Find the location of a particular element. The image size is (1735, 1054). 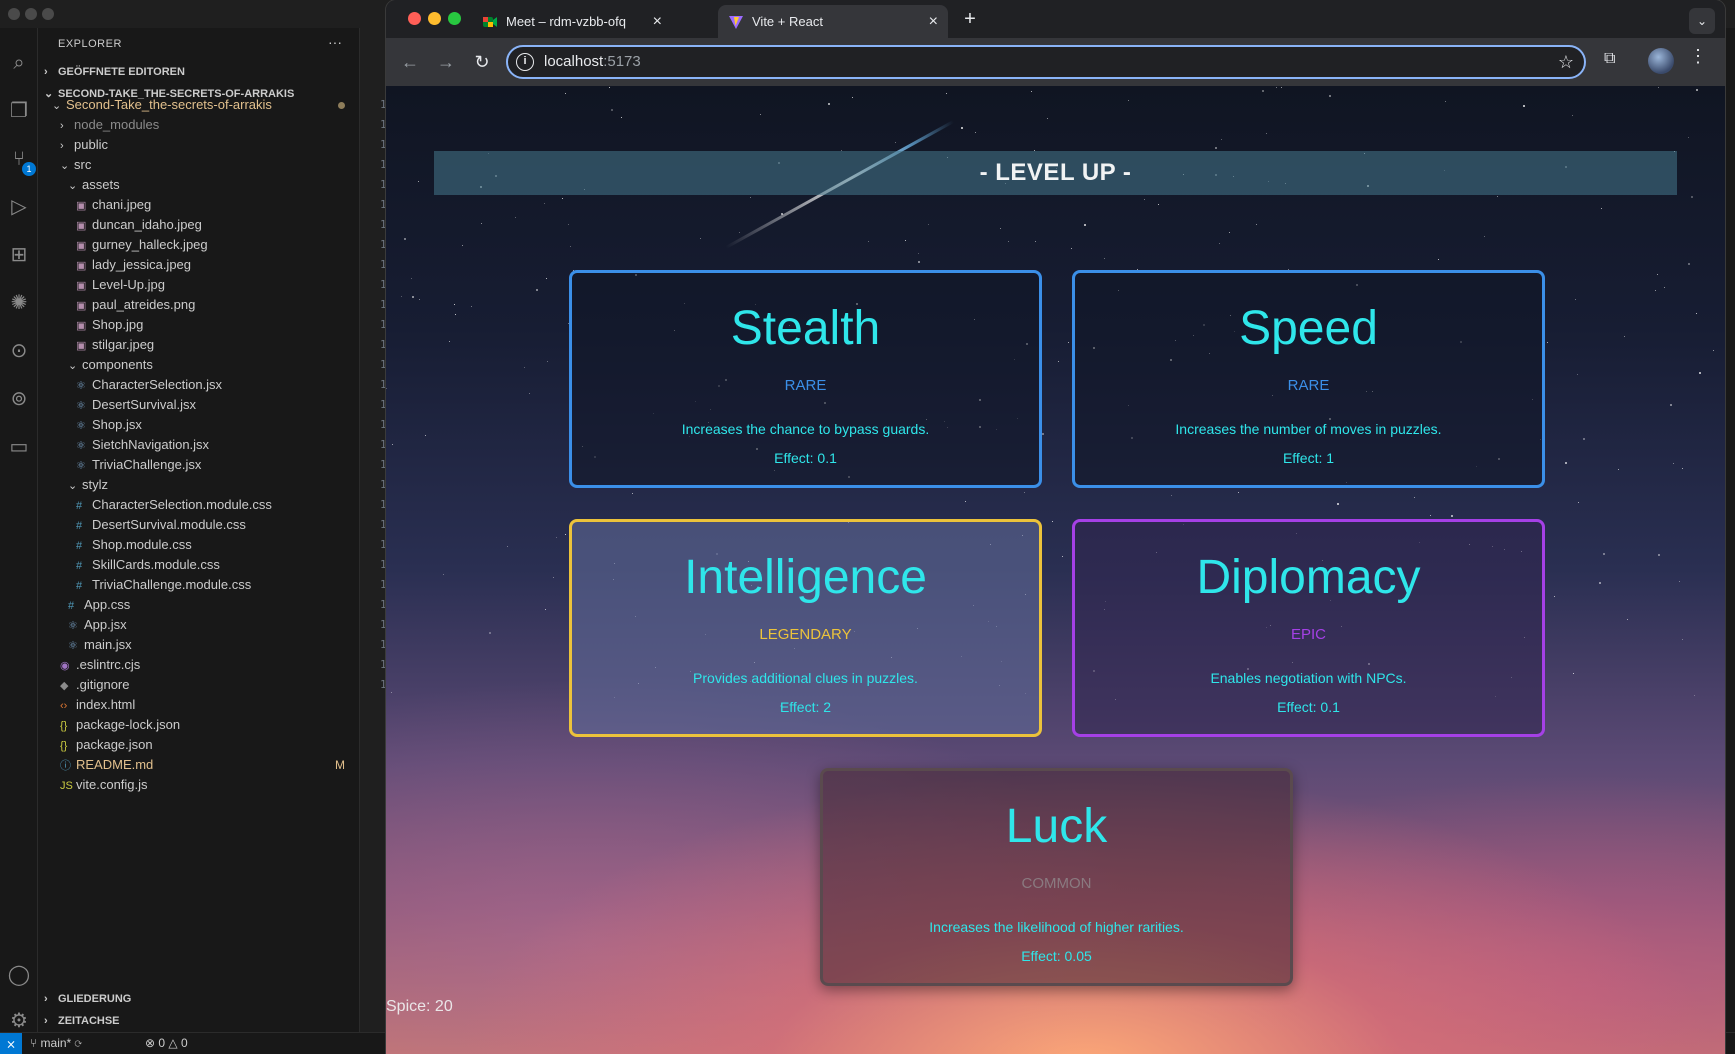

close-window-button is located at coordinates (414, 18).